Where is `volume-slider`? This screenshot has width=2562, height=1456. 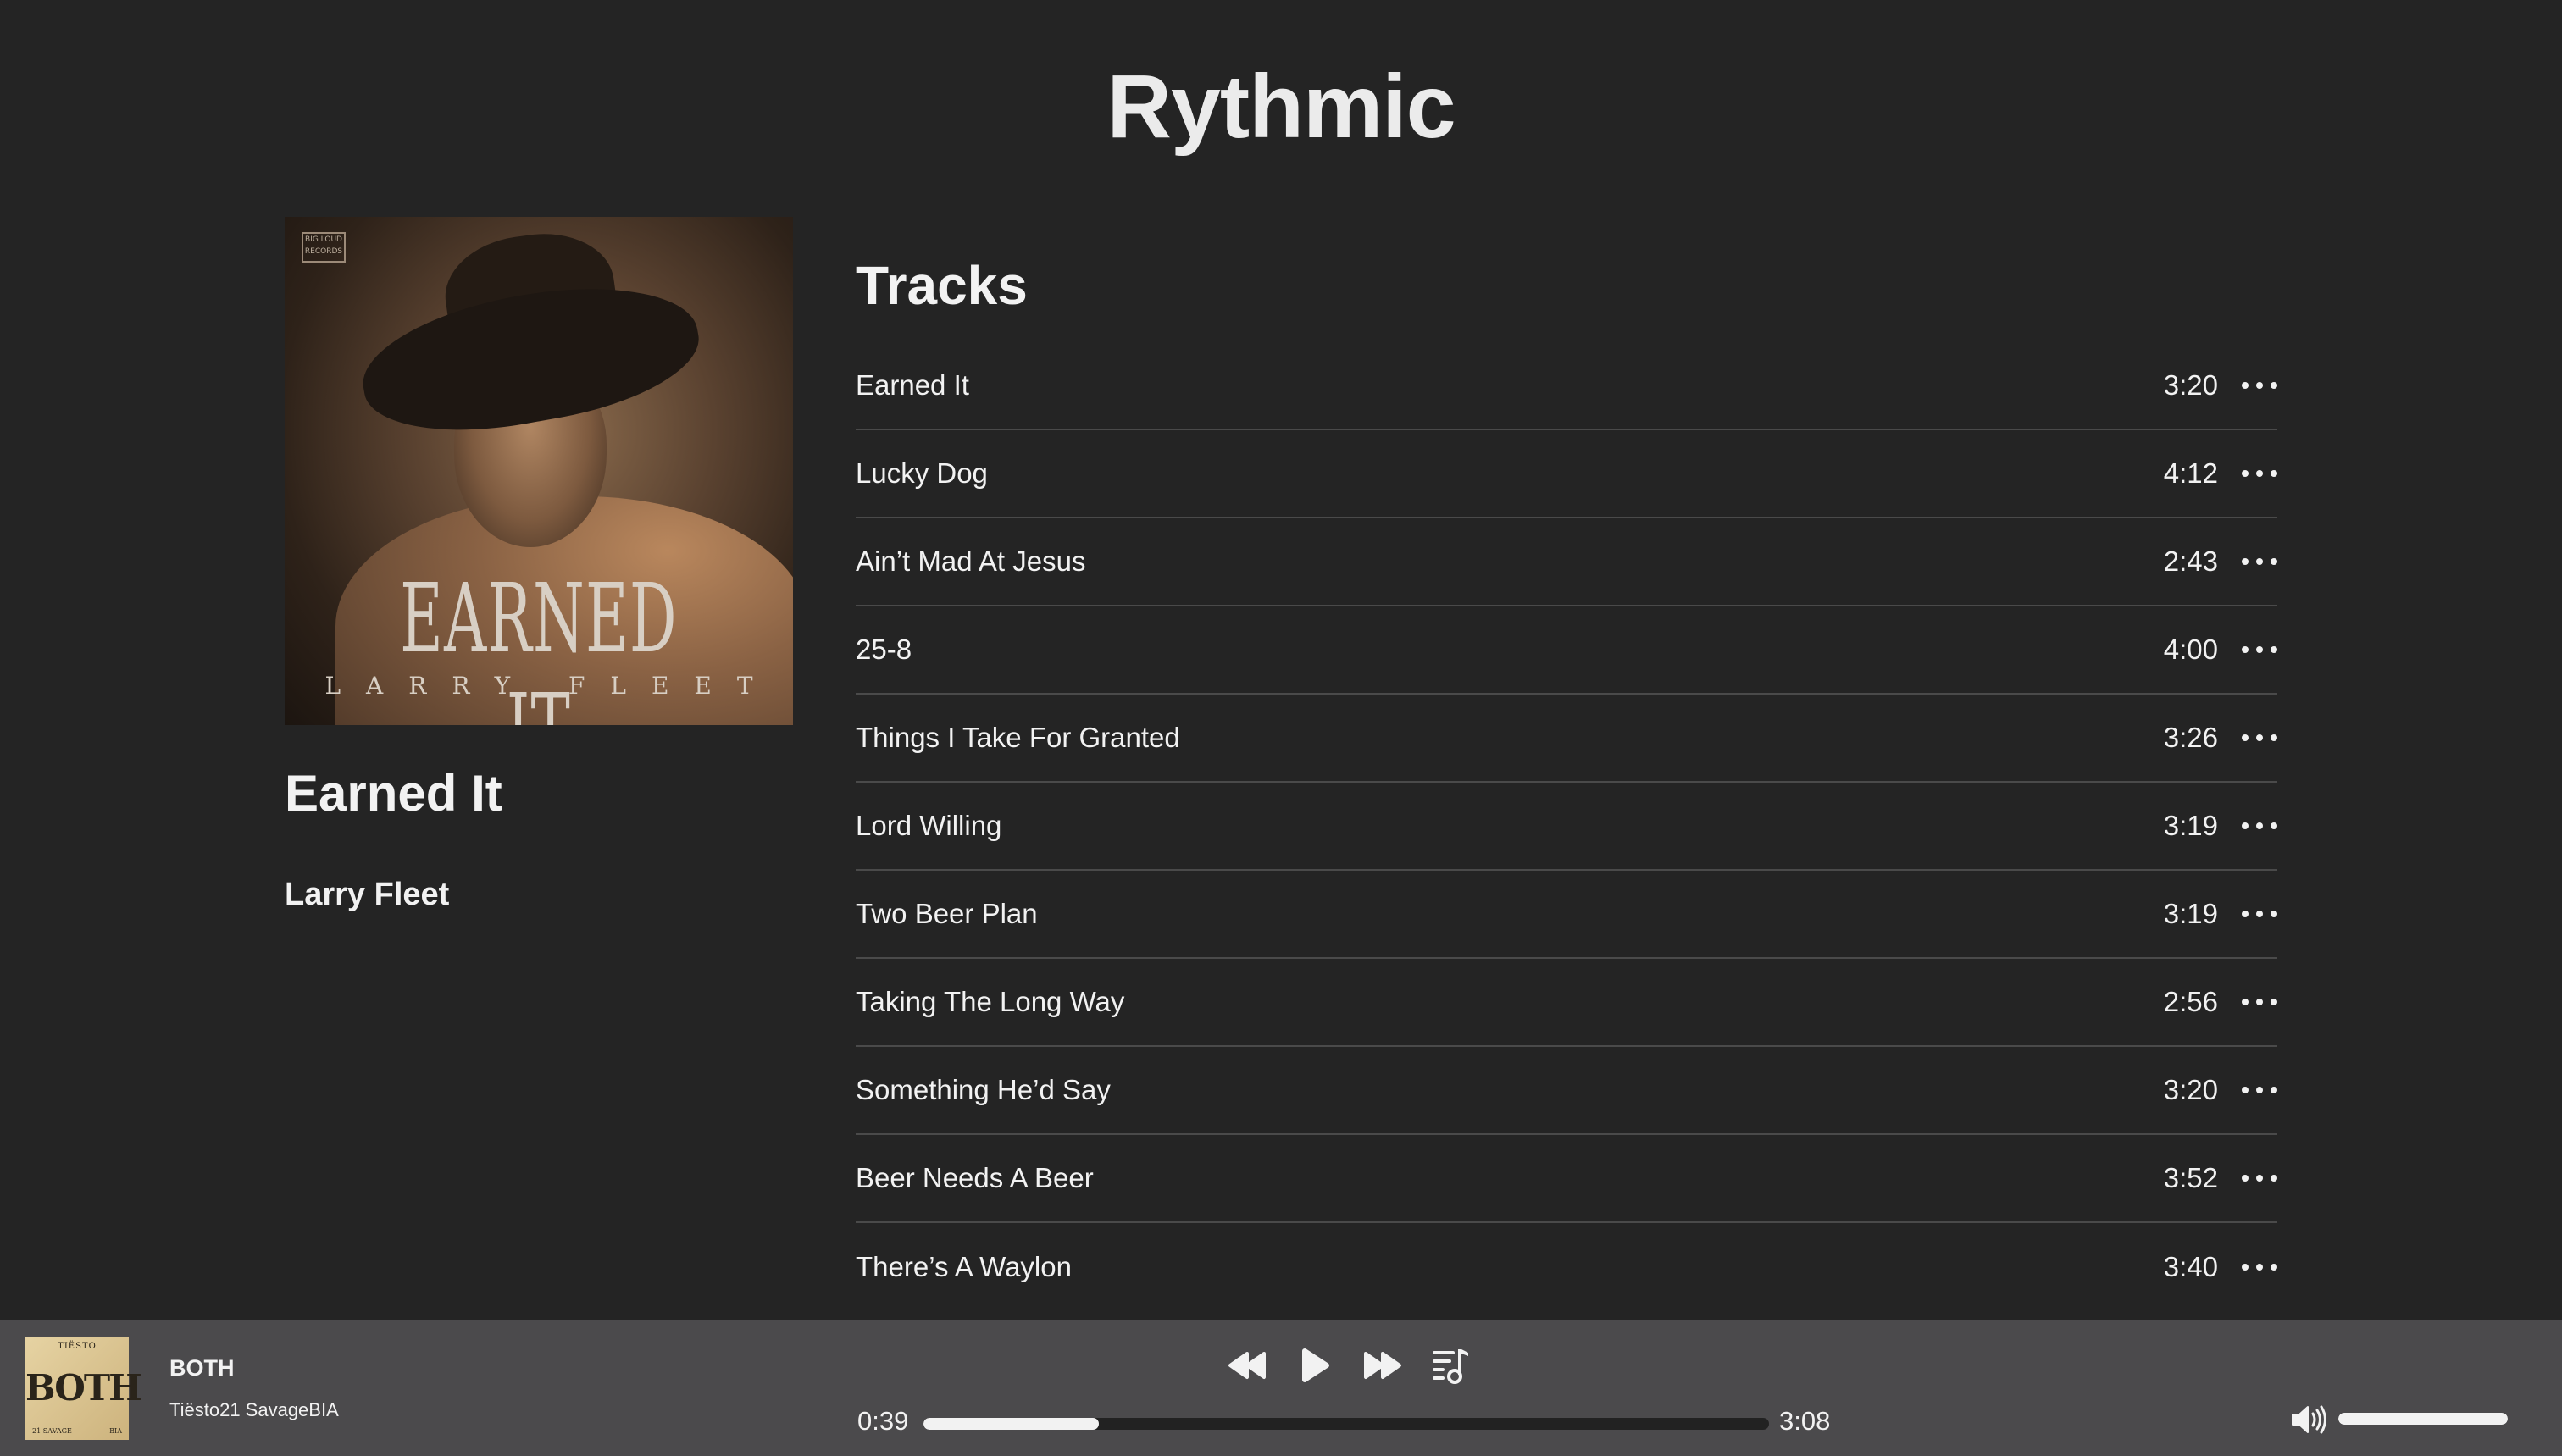
volume-slider is located at coordinates (2423, 1419).